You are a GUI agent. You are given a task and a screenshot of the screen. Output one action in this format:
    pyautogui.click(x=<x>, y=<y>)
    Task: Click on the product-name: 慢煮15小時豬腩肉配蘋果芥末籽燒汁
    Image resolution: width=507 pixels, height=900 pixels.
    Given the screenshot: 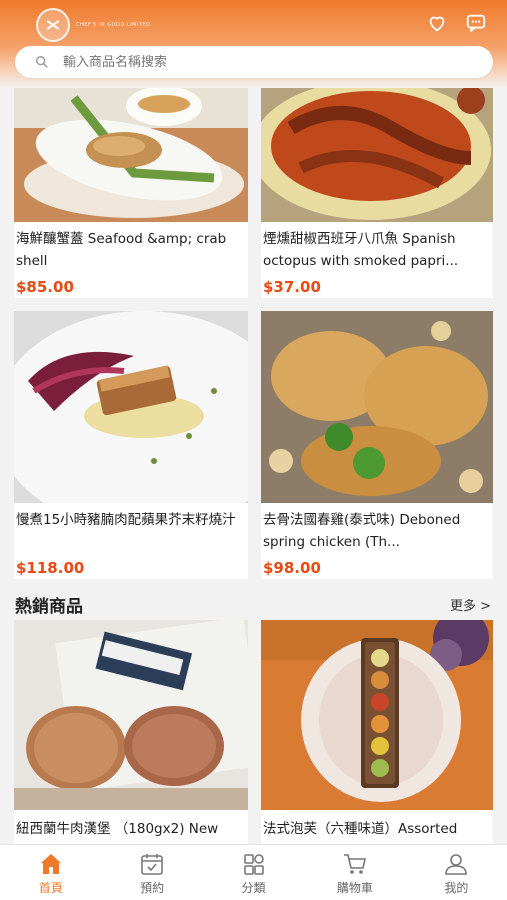 What is the action you would take?
    pyautogui.click(x=126, y=520)
    